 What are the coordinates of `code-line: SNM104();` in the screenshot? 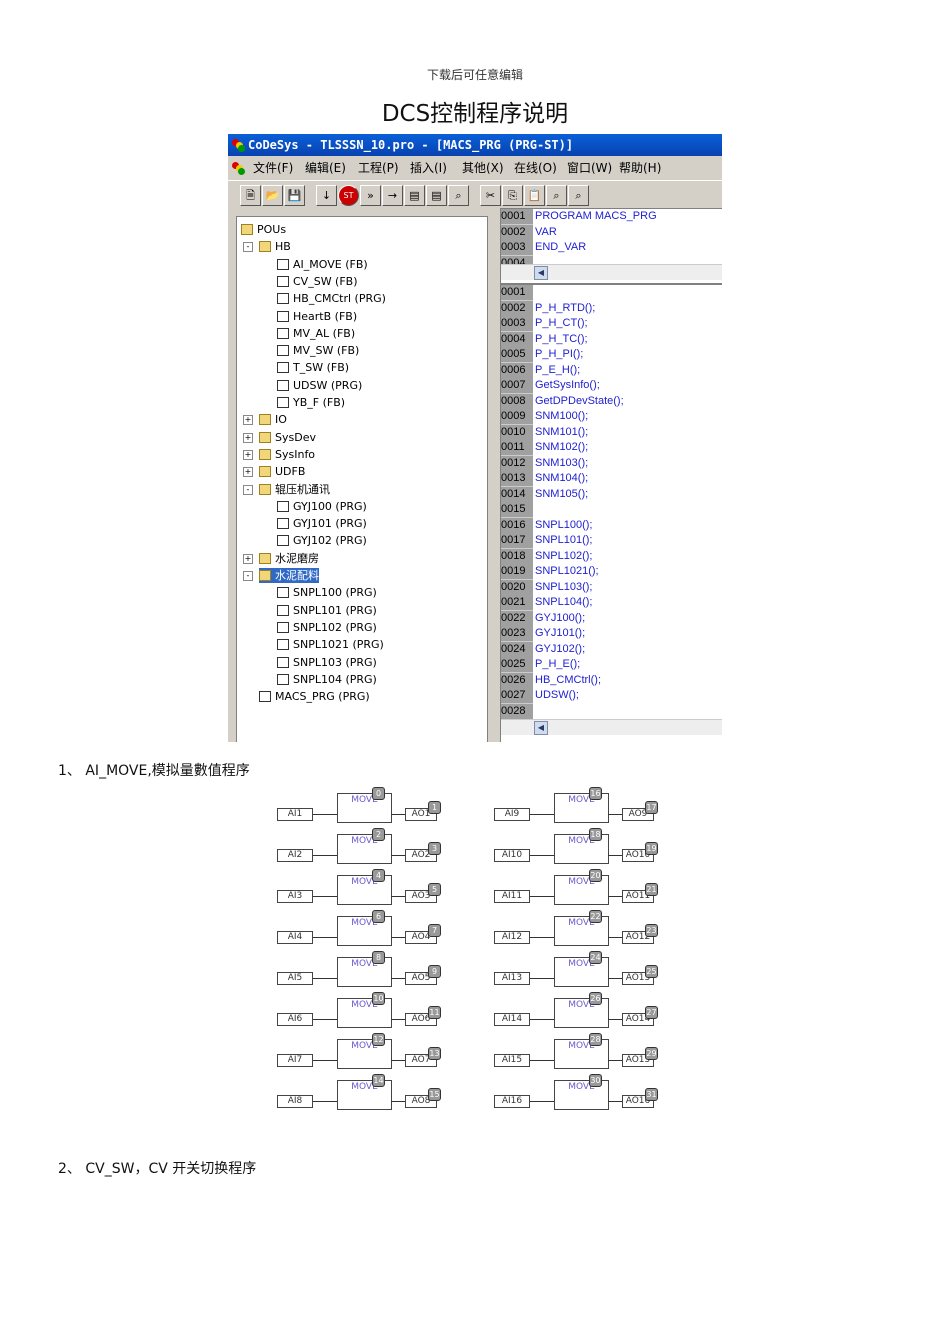 It's located at (561, 478).